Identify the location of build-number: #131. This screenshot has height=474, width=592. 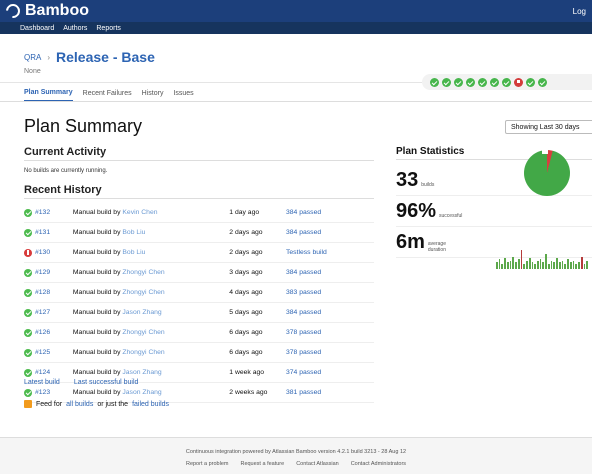
(48, 232).